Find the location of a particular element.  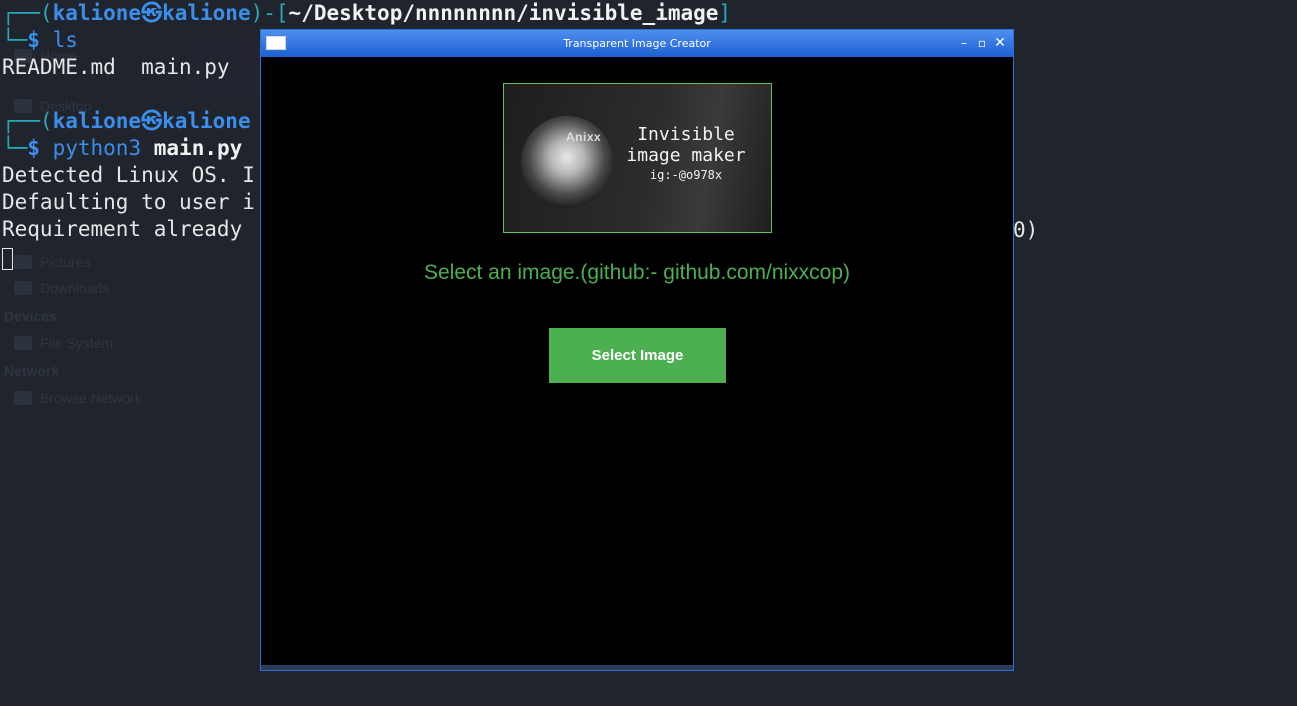

window-title: Transparent Image Creator is located at coordinates (637, 43).